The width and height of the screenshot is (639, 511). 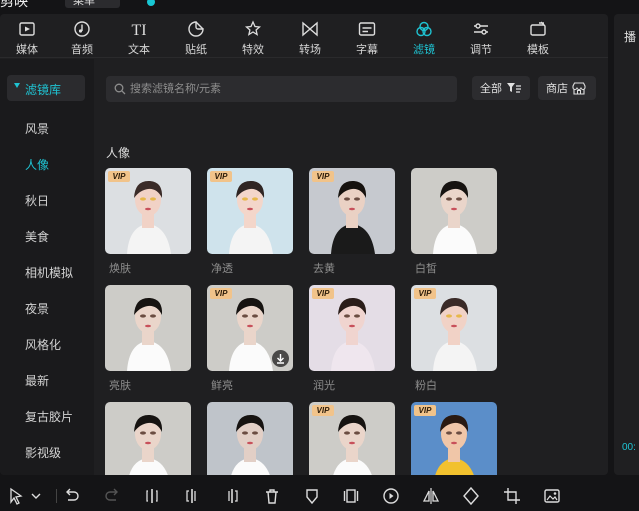 I want to click on select-arrow-icon, so click(x=16, y=496).